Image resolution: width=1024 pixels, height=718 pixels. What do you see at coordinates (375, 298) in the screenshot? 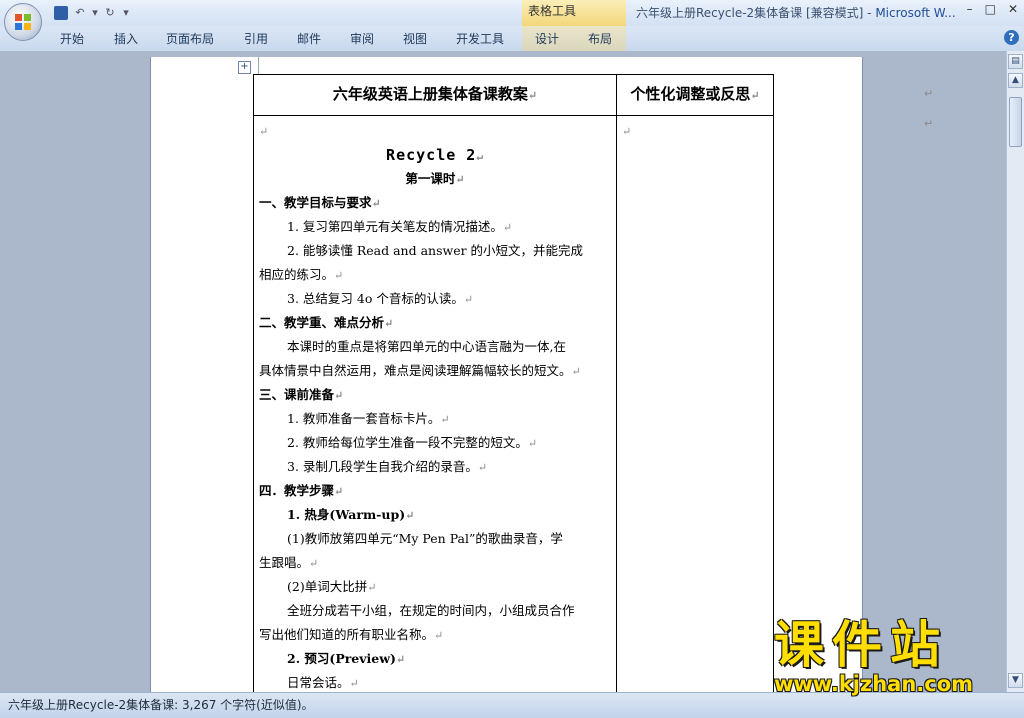
I see `line-text: 3. 总结复习 4o 个音标的认读。` at bounding box center [375, 298].